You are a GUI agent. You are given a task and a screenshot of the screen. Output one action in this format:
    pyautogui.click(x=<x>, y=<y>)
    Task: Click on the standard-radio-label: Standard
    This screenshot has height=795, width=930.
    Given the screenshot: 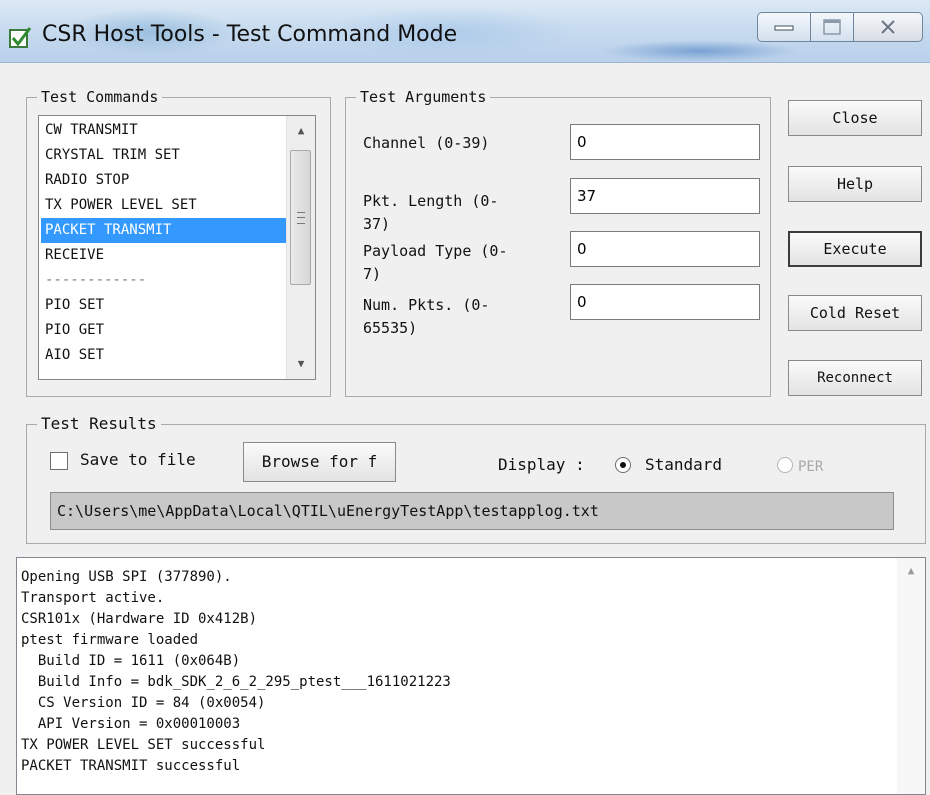 What is the action you would take?
    pyautogui.click(x=683, y=465)
    